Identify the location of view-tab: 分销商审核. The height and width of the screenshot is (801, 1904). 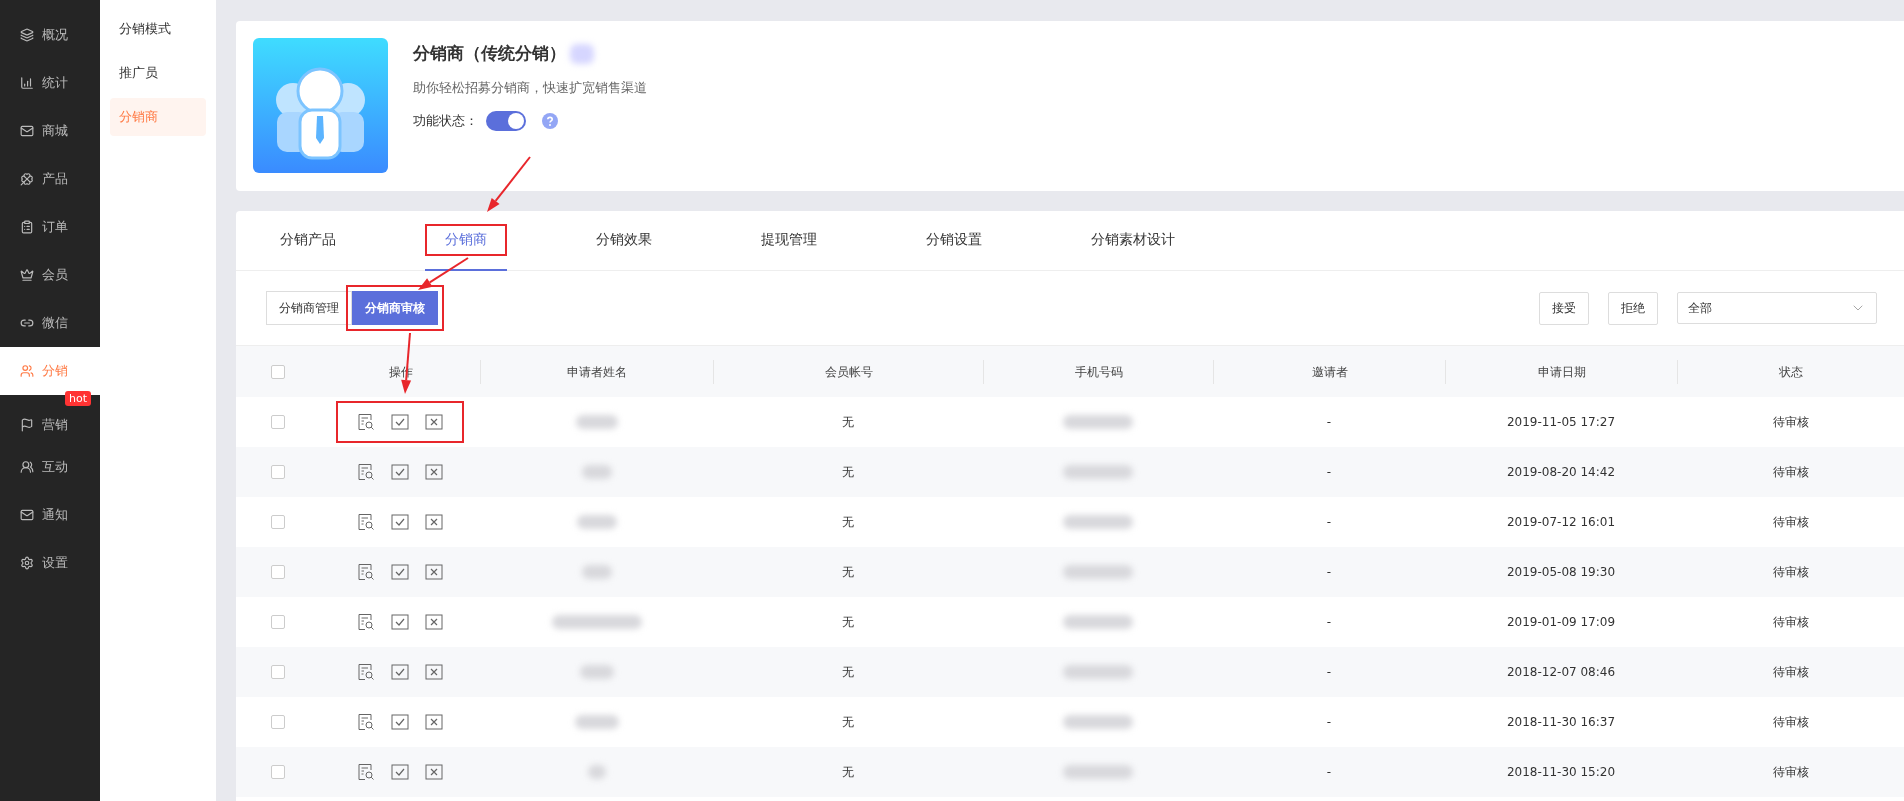
(395, 308).